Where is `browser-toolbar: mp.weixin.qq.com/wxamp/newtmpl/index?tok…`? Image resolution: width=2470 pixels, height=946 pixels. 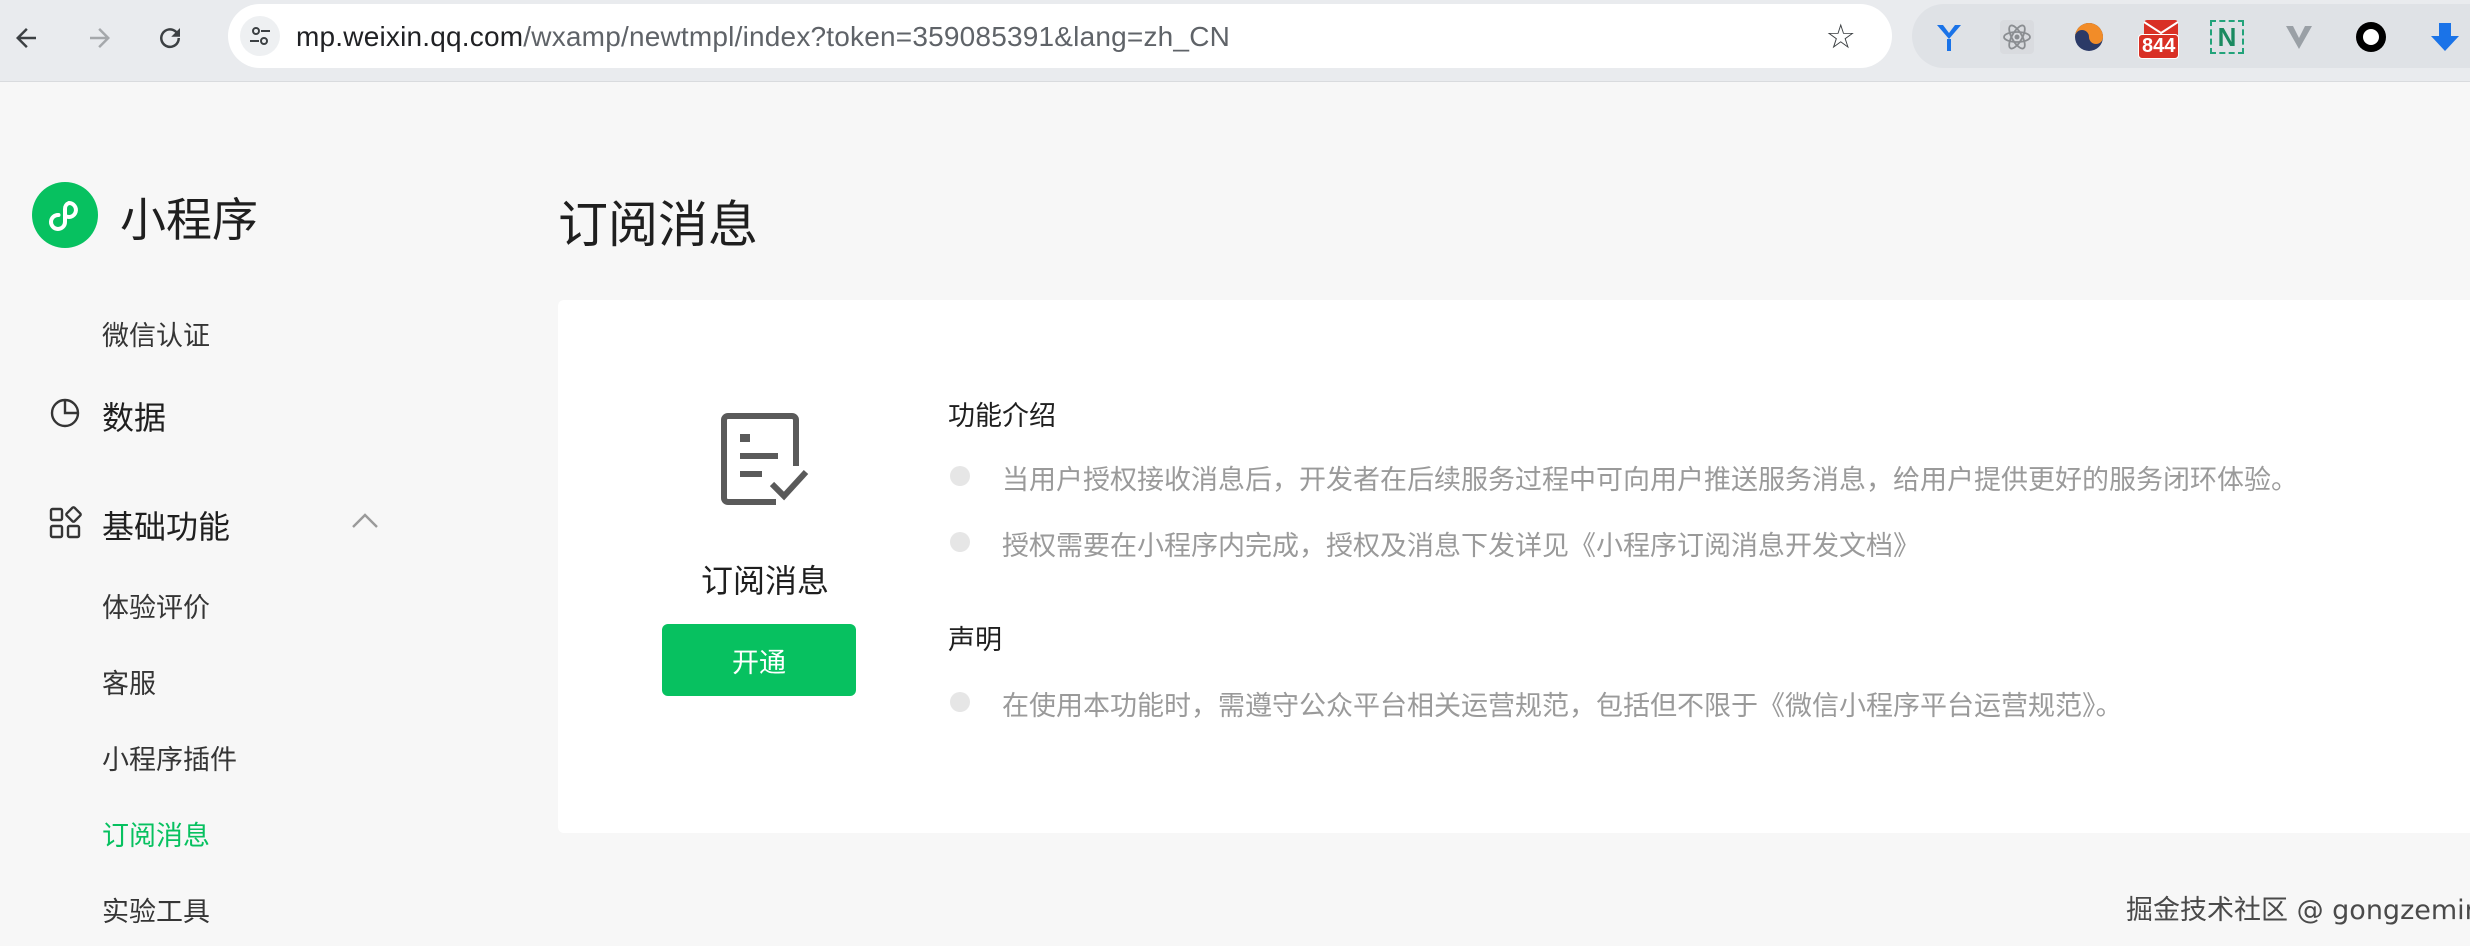
browser-toolbar: mp.weixin.qq.com/wxamp/newtmpl/index?tok… is located at coordinates (1235, 41).